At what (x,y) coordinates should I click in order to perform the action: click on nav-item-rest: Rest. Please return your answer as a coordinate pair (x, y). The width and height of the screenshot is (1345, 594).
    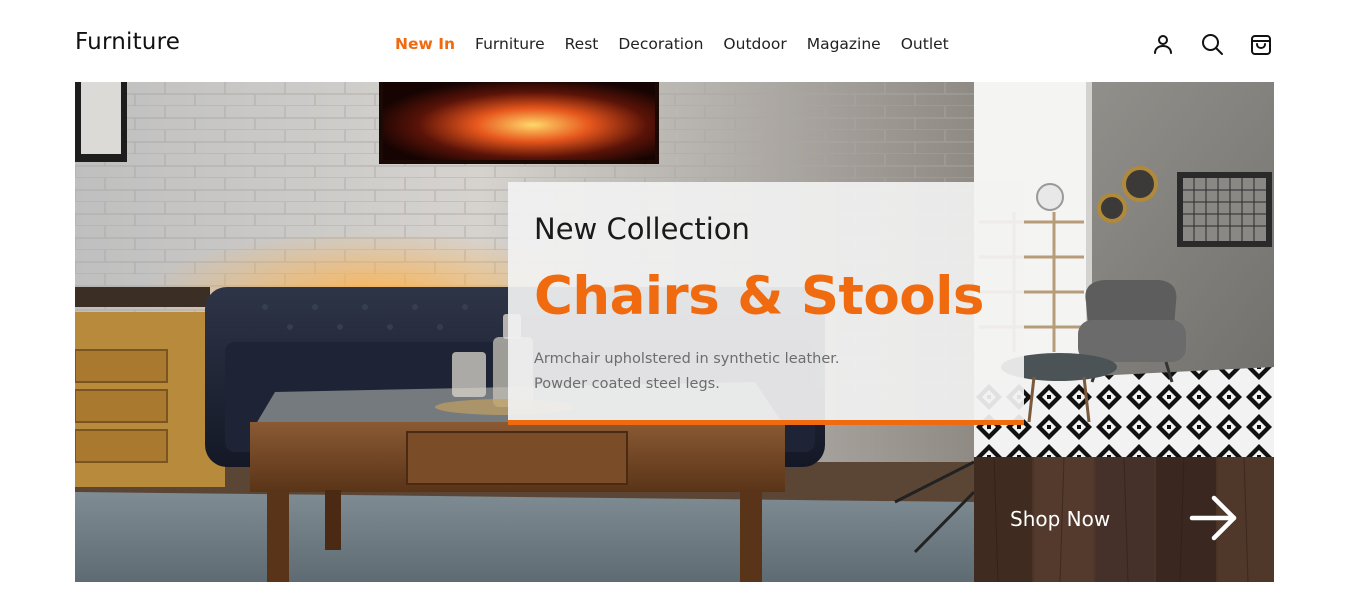
    Looking at the image, I should click on (582, 44).